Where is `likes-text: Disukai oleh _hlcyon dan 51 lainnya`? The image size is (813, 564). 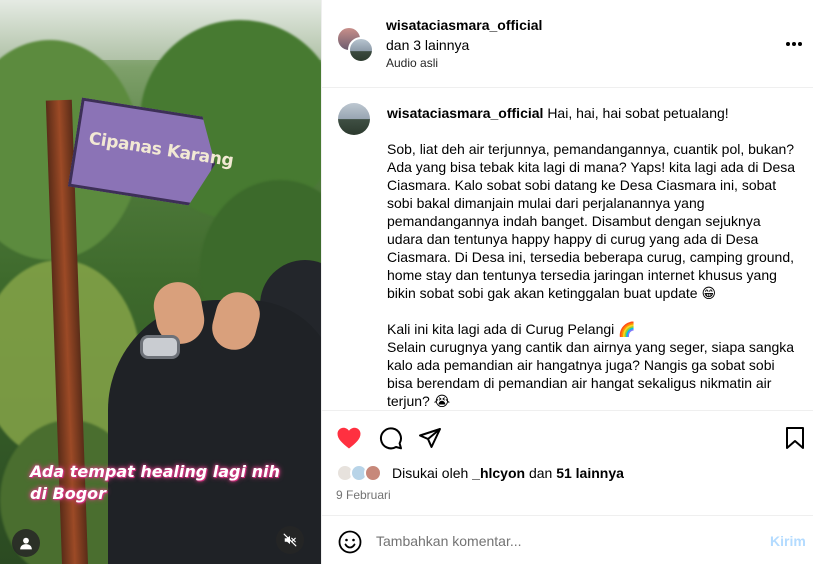
likes-text: Disukai oleh _hlcyon dan 51 lainnya is located at coordinates (508, 473).